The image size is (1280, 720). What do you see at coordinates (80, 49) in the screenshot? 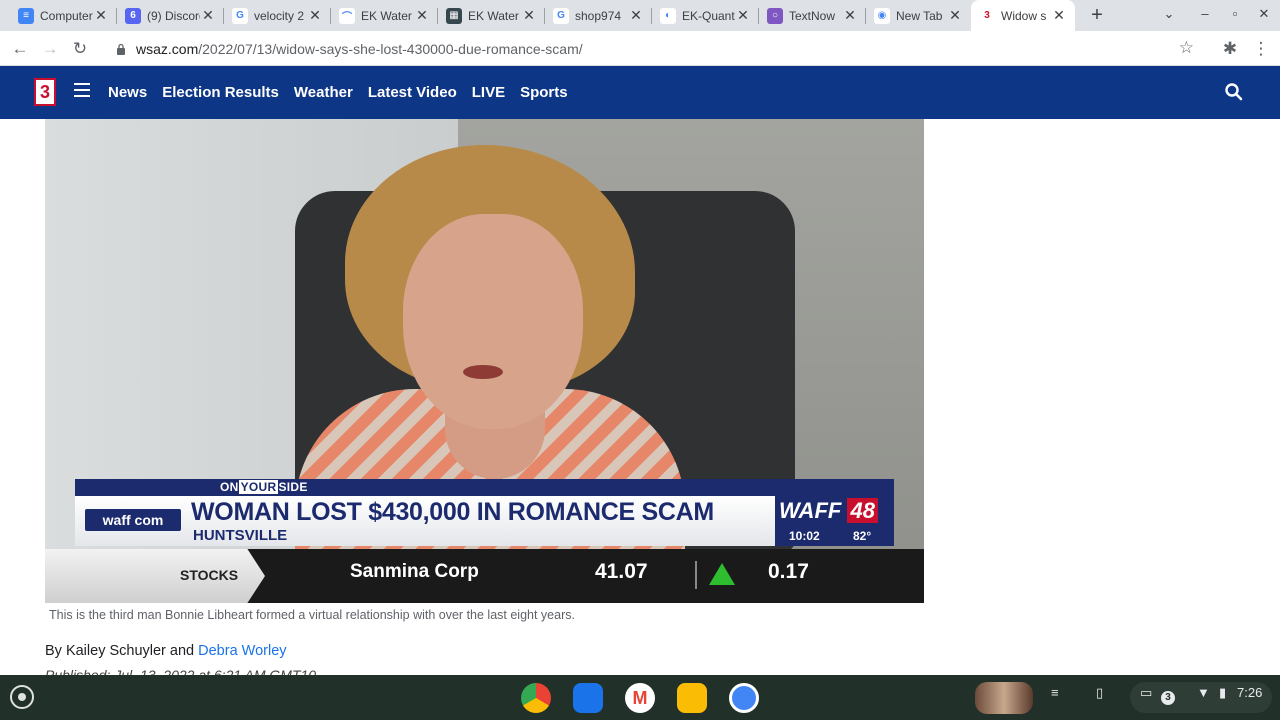
I see `reload-icon: ↻` at bounding box center [80, 49].